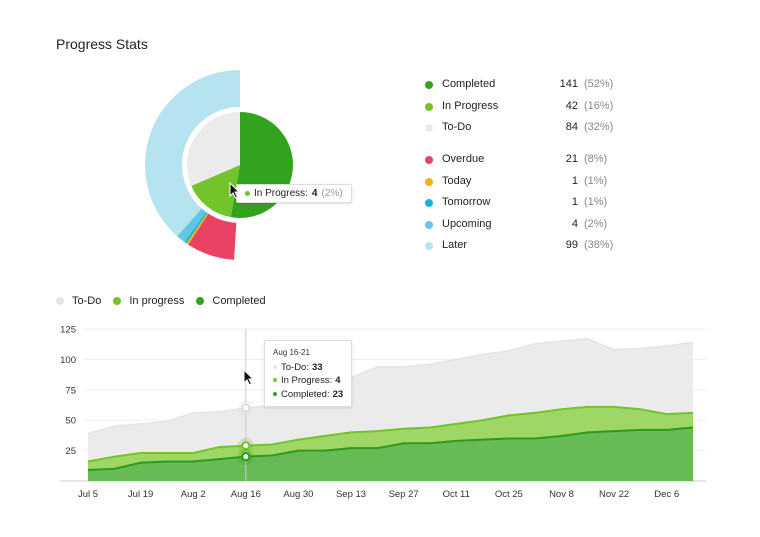 The height and width of the screenshot is (537, 760). What do you see at coordinates (571, 159) in the screenshot?
I see `legend-value: 21` at bounding box center [571, 159].